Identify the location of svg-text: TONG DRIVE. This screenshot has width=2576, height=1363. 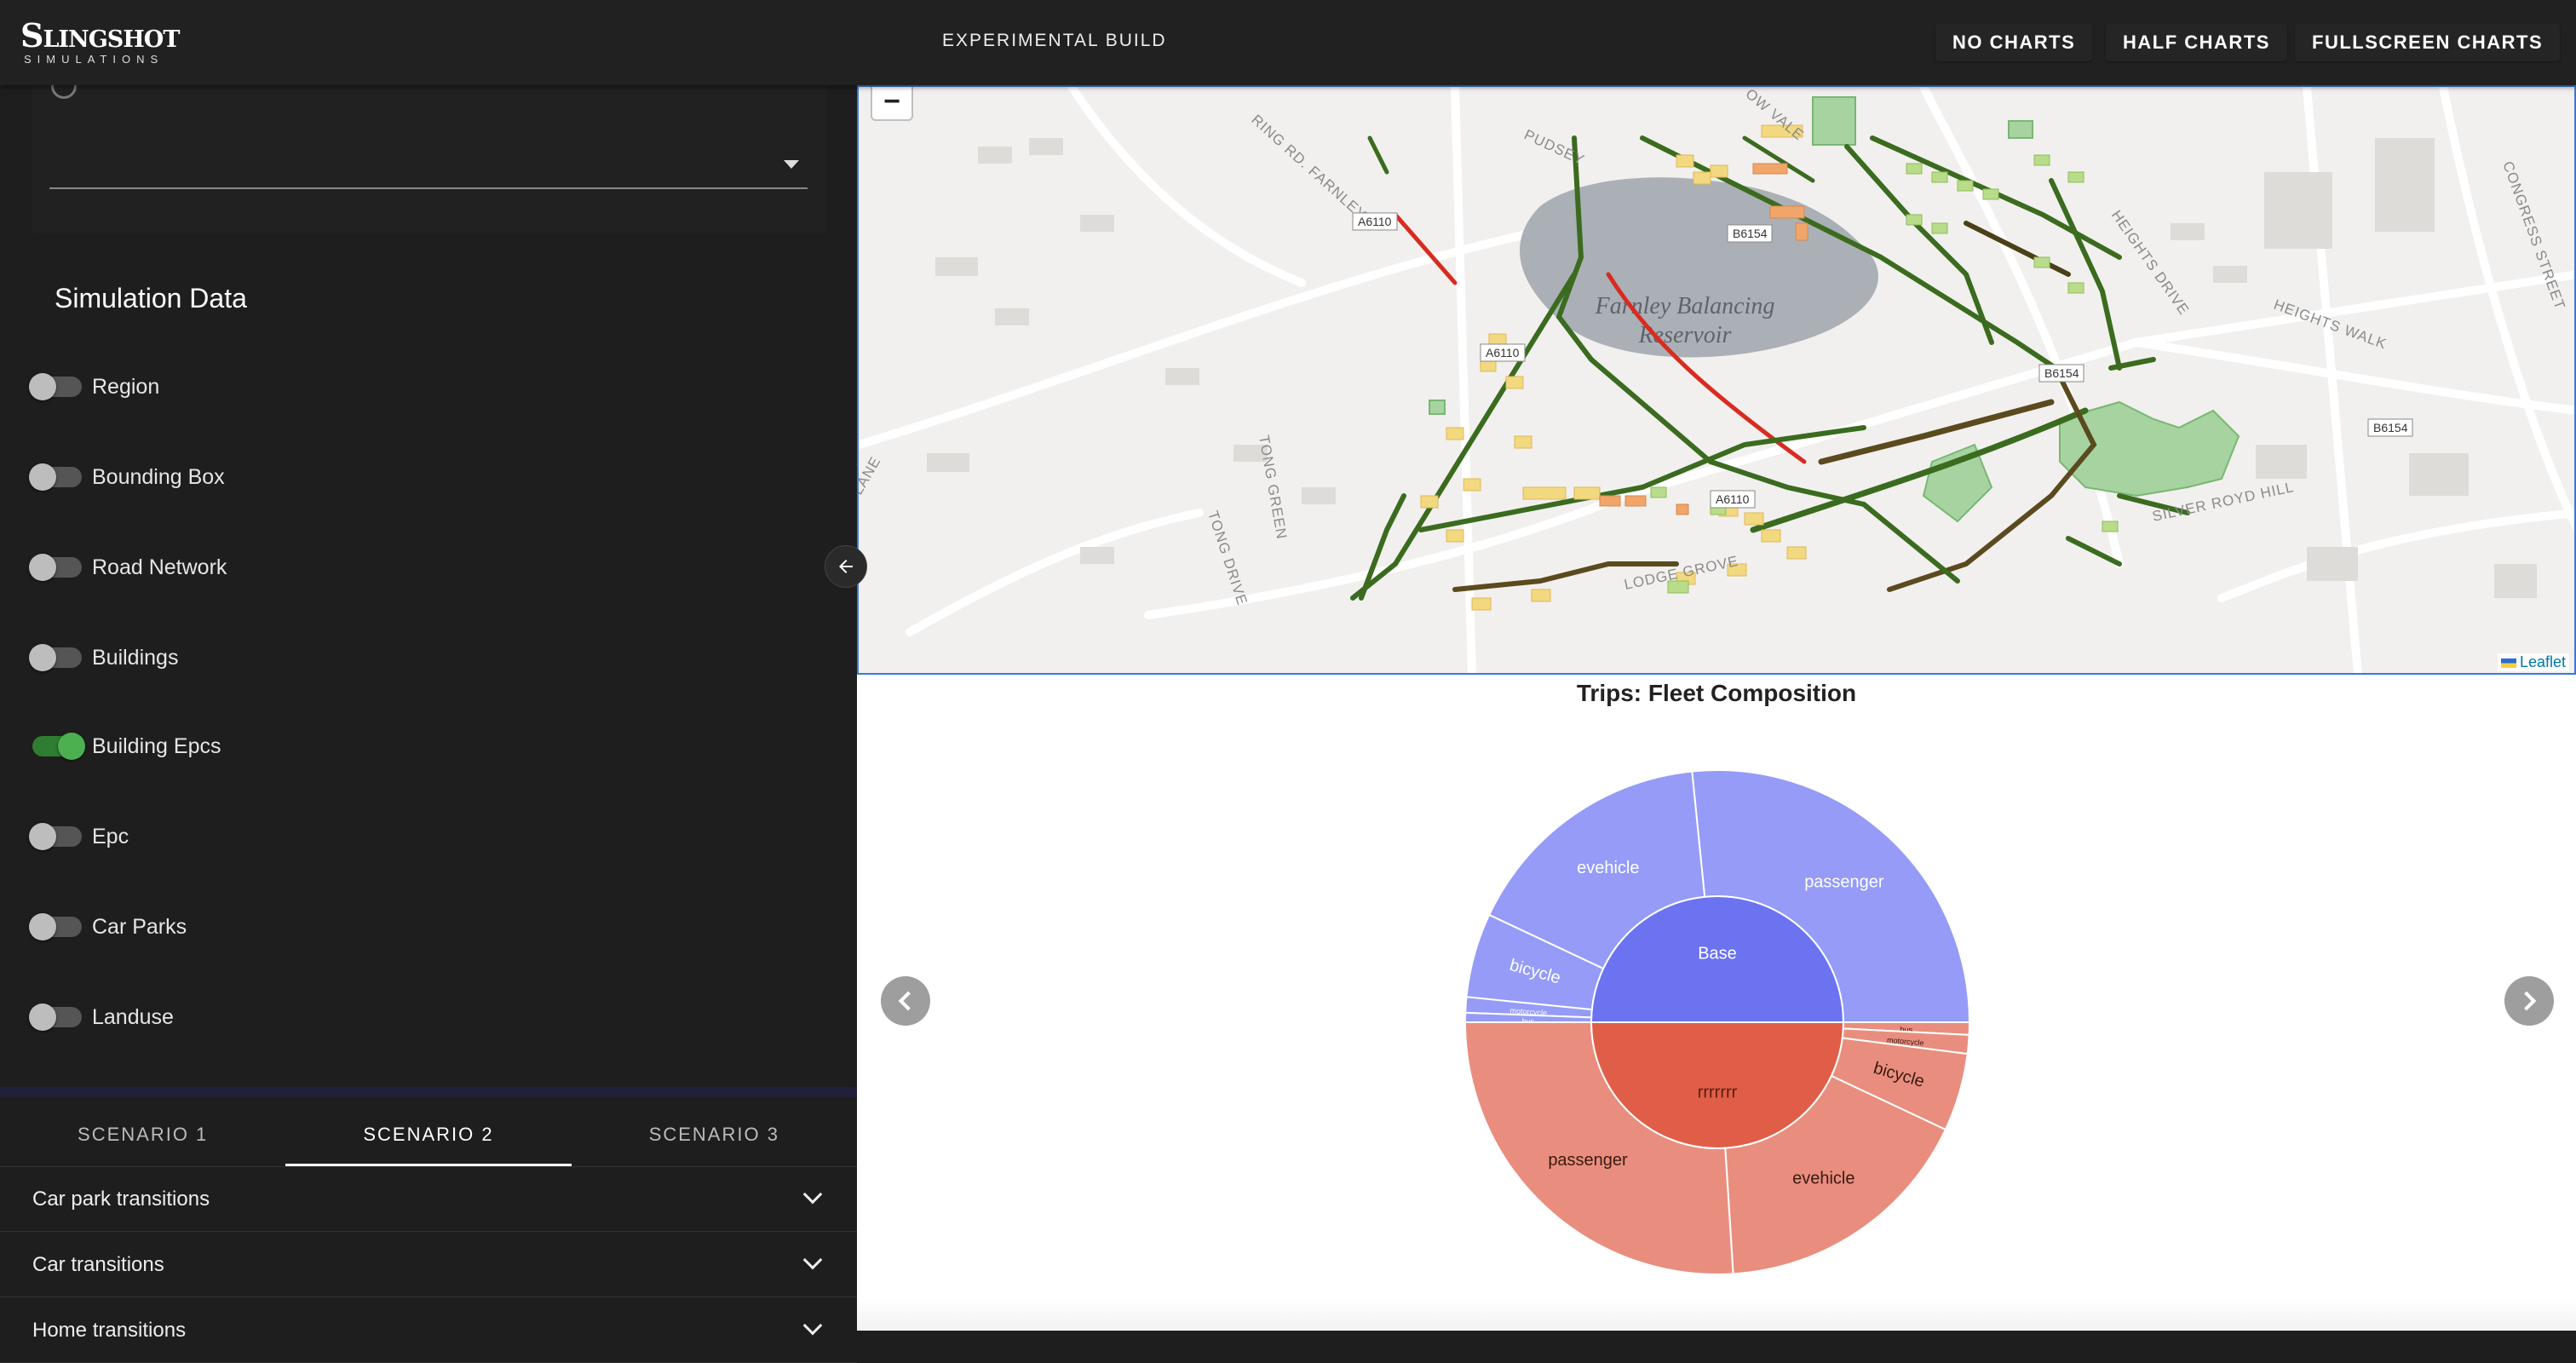
(1228, 558).